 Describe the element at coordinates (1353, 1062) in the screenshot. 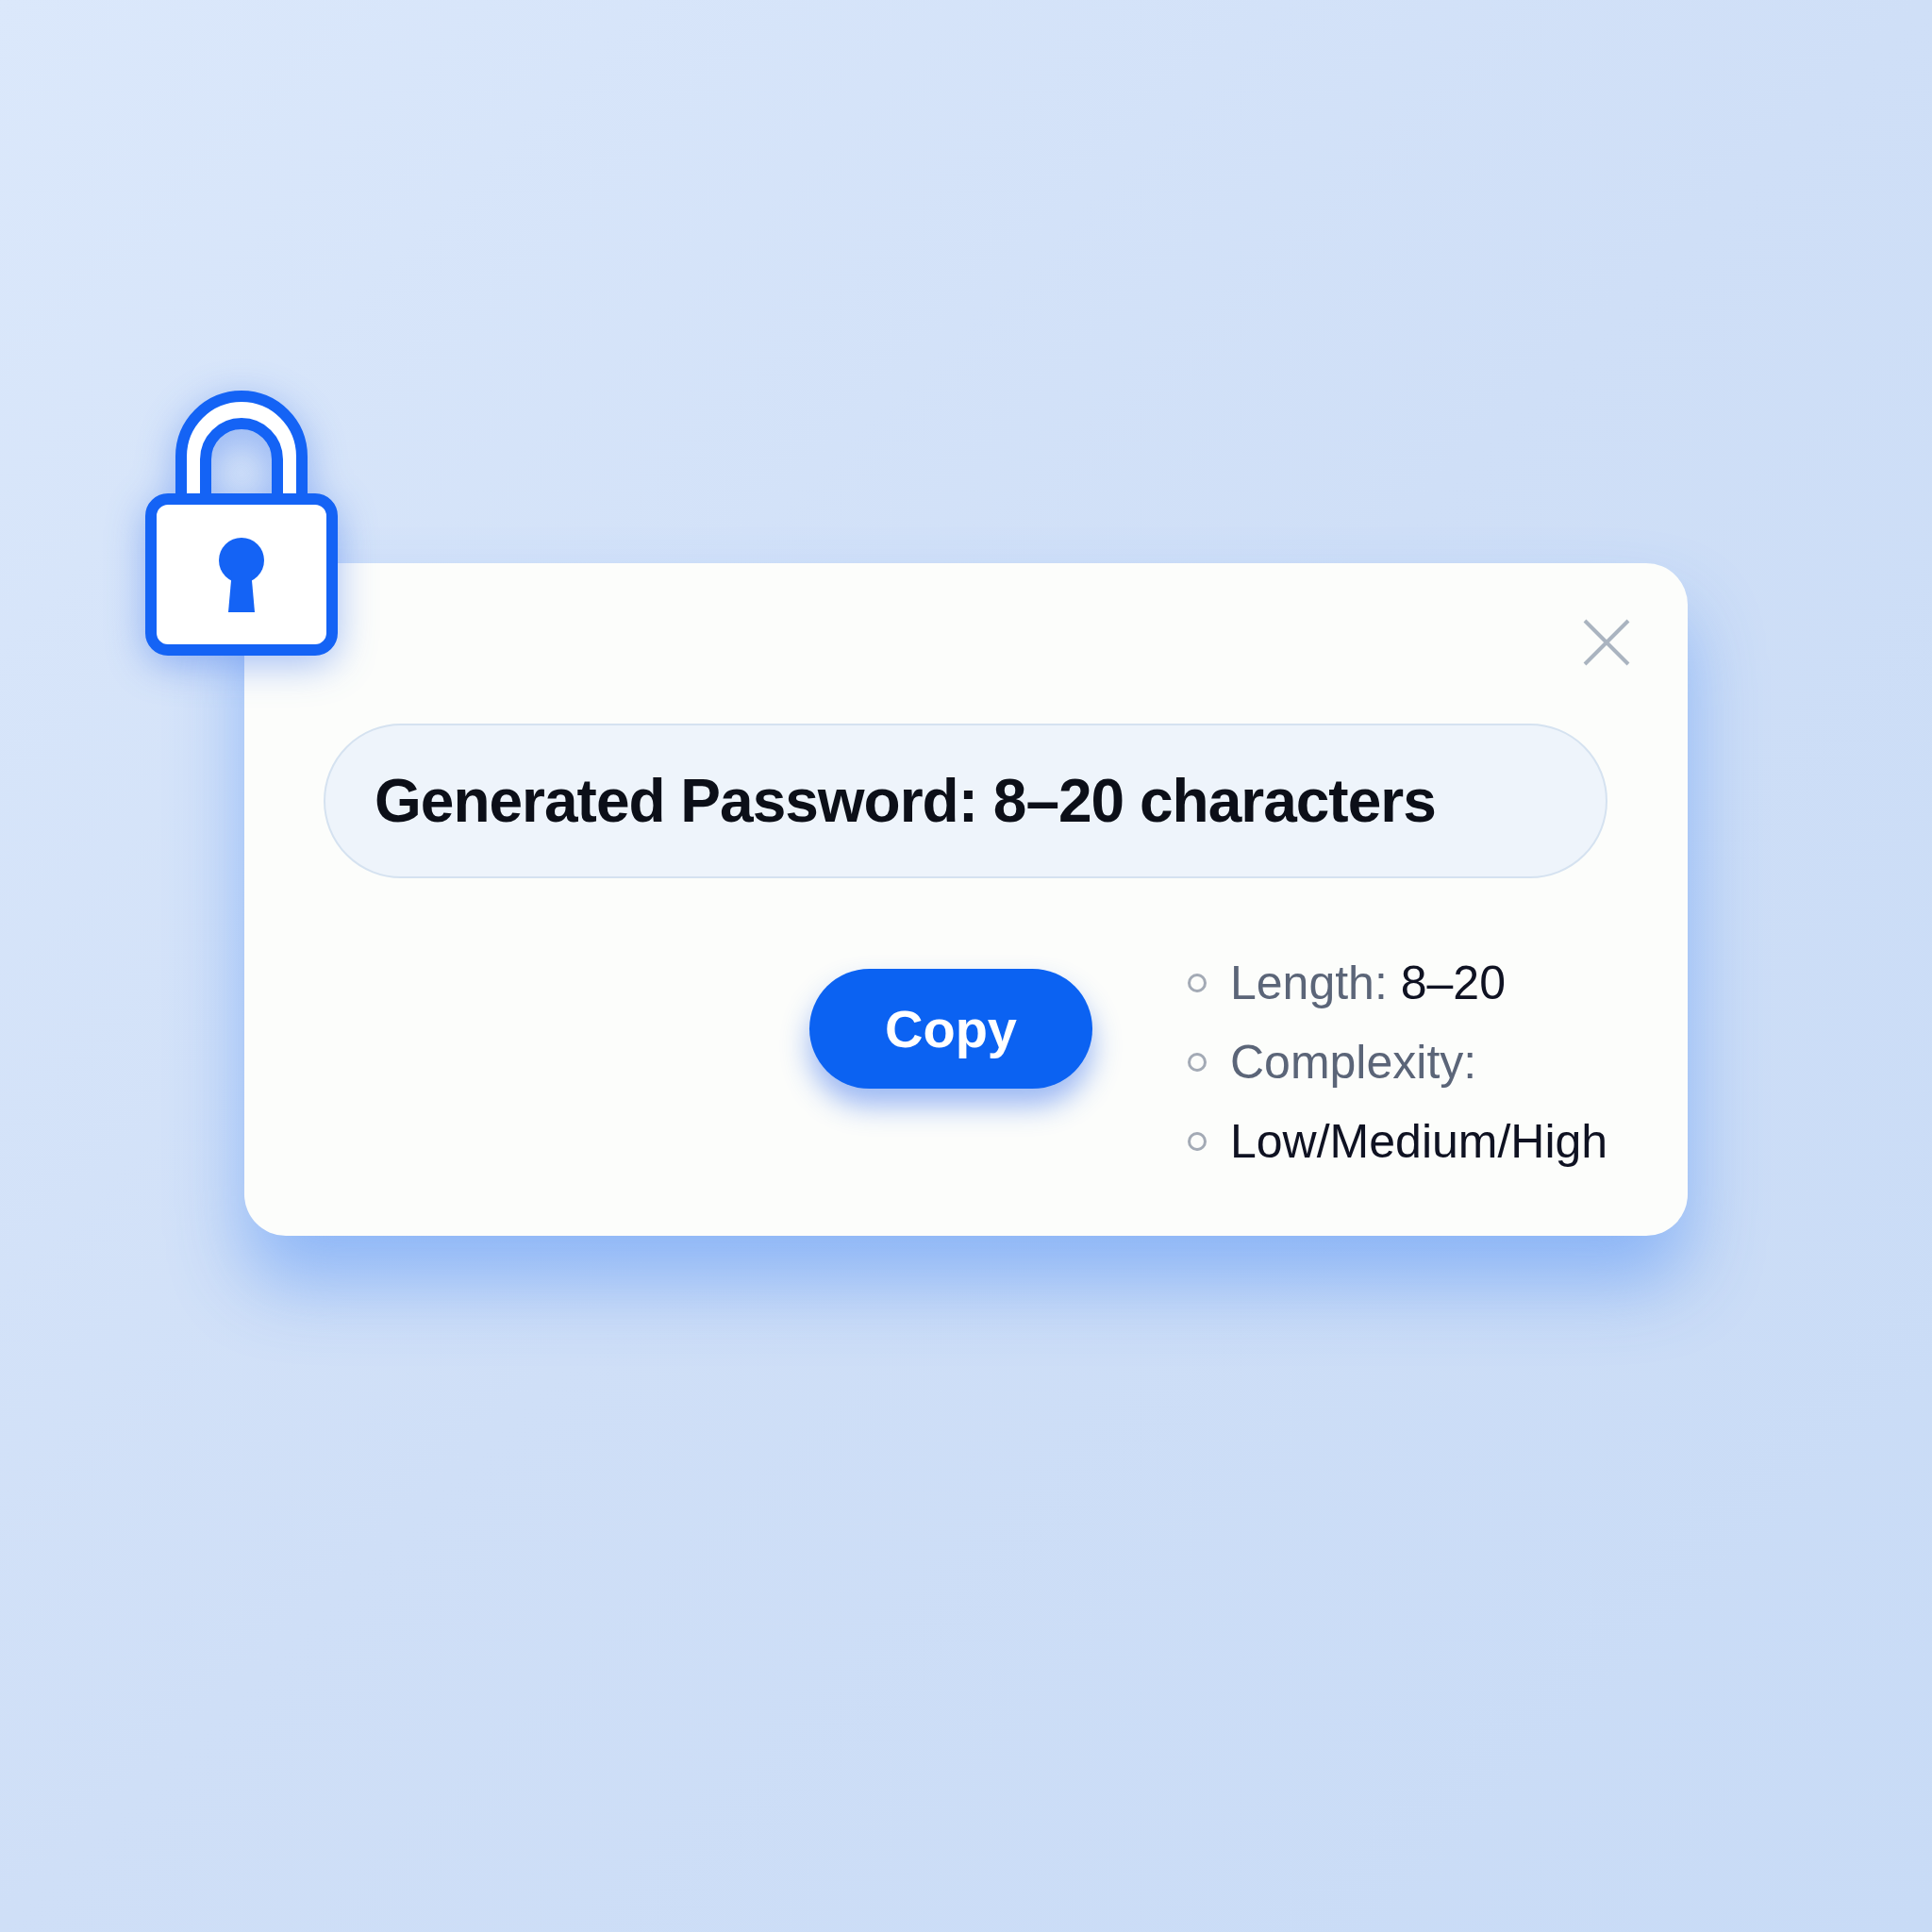

I see `option-text: Complexity:` at that location.